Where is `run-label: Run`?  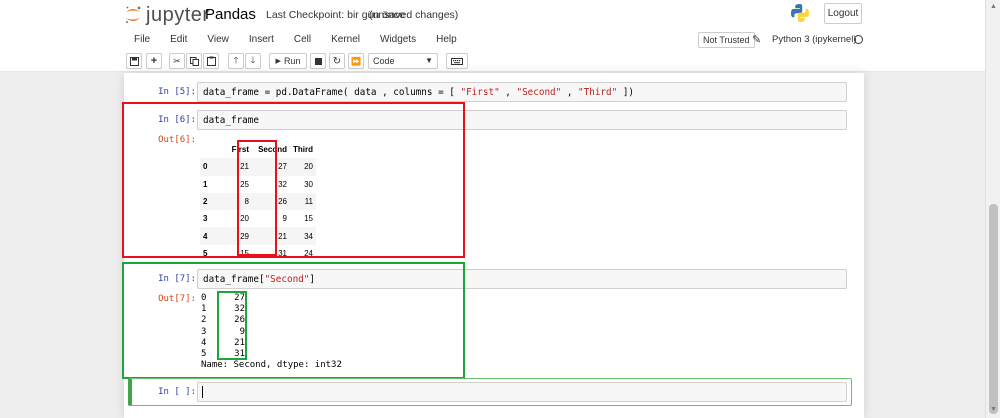
run-label: Run is located at coordinates (292, 61).